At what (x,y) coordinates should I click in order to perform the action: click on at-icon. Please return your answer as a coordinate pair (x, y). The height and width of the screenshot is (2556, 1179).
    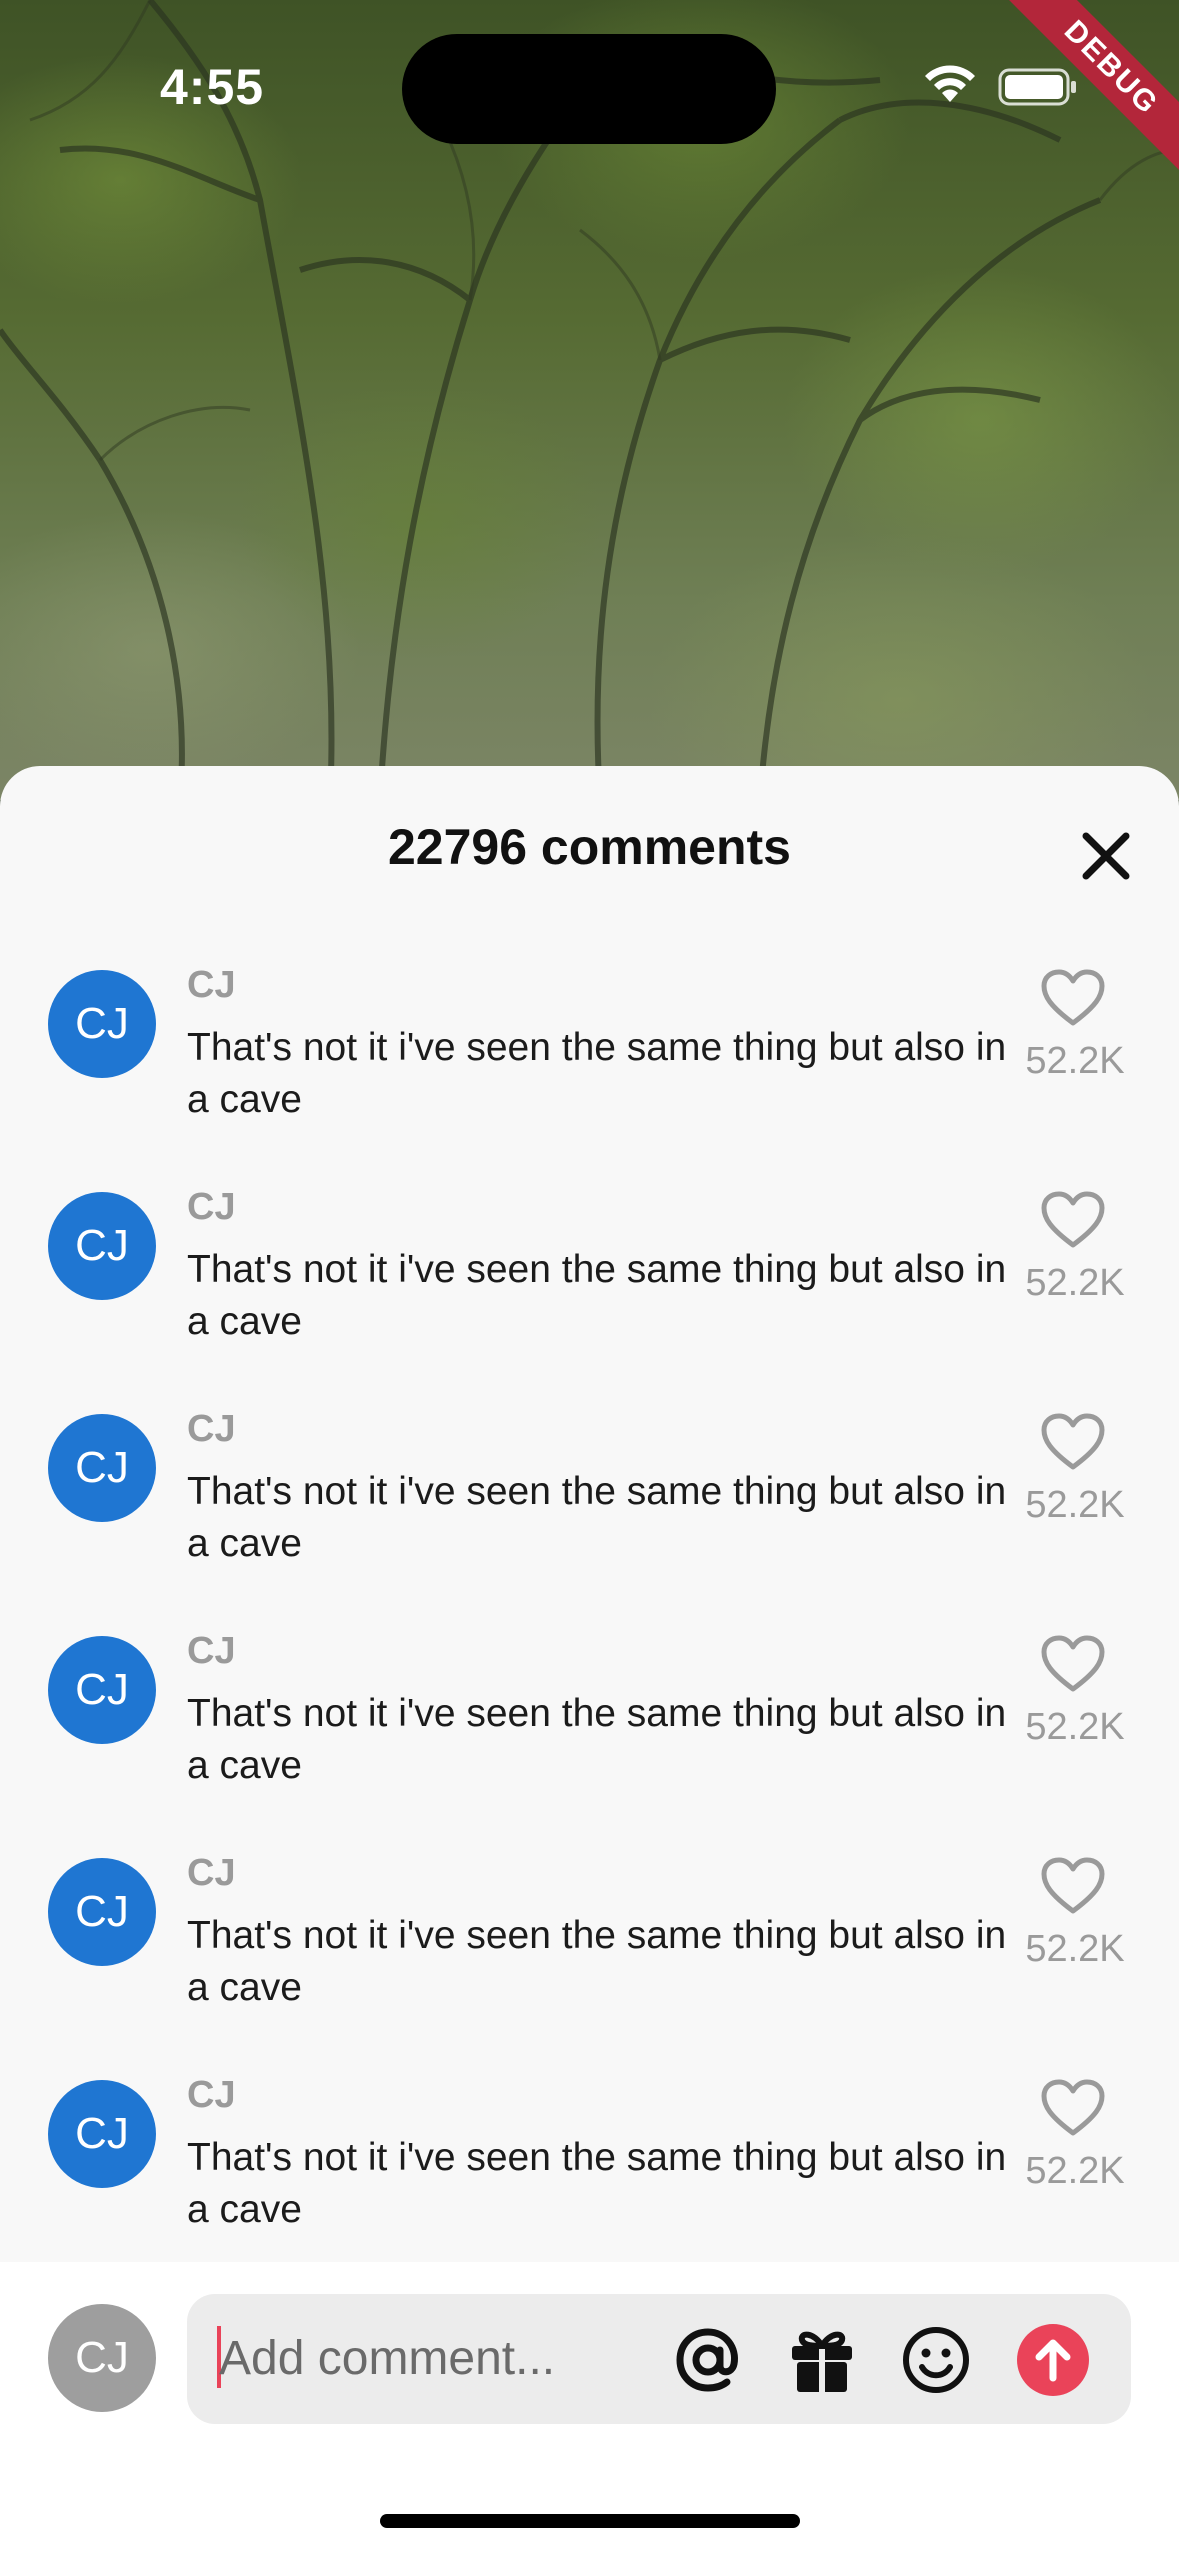
    Looking at the image, I should click on (708, 2360).